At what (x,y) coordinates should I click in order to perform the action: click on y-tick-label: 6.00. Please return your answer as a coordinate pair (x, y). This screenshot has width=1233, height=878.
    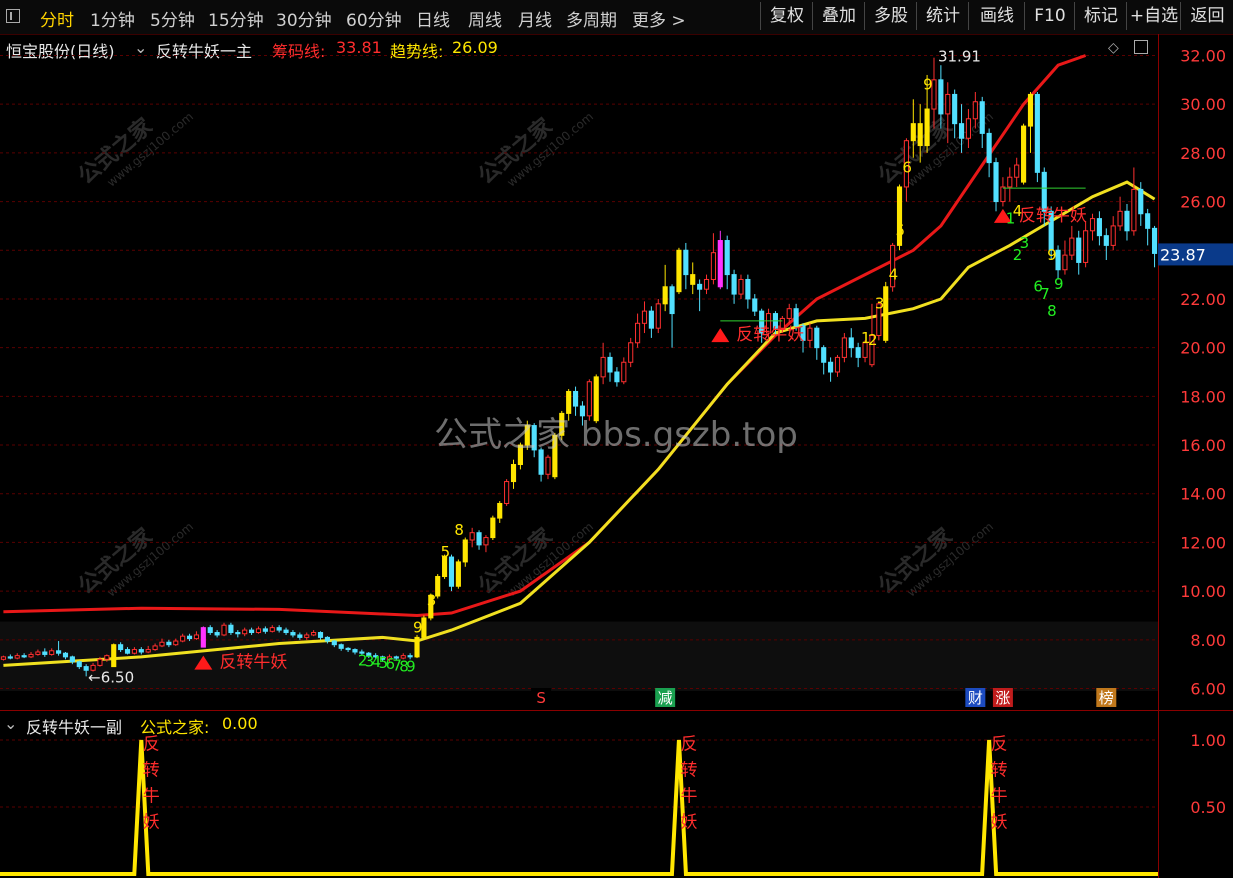
    Looking at the image, I should click on (1208, 689).